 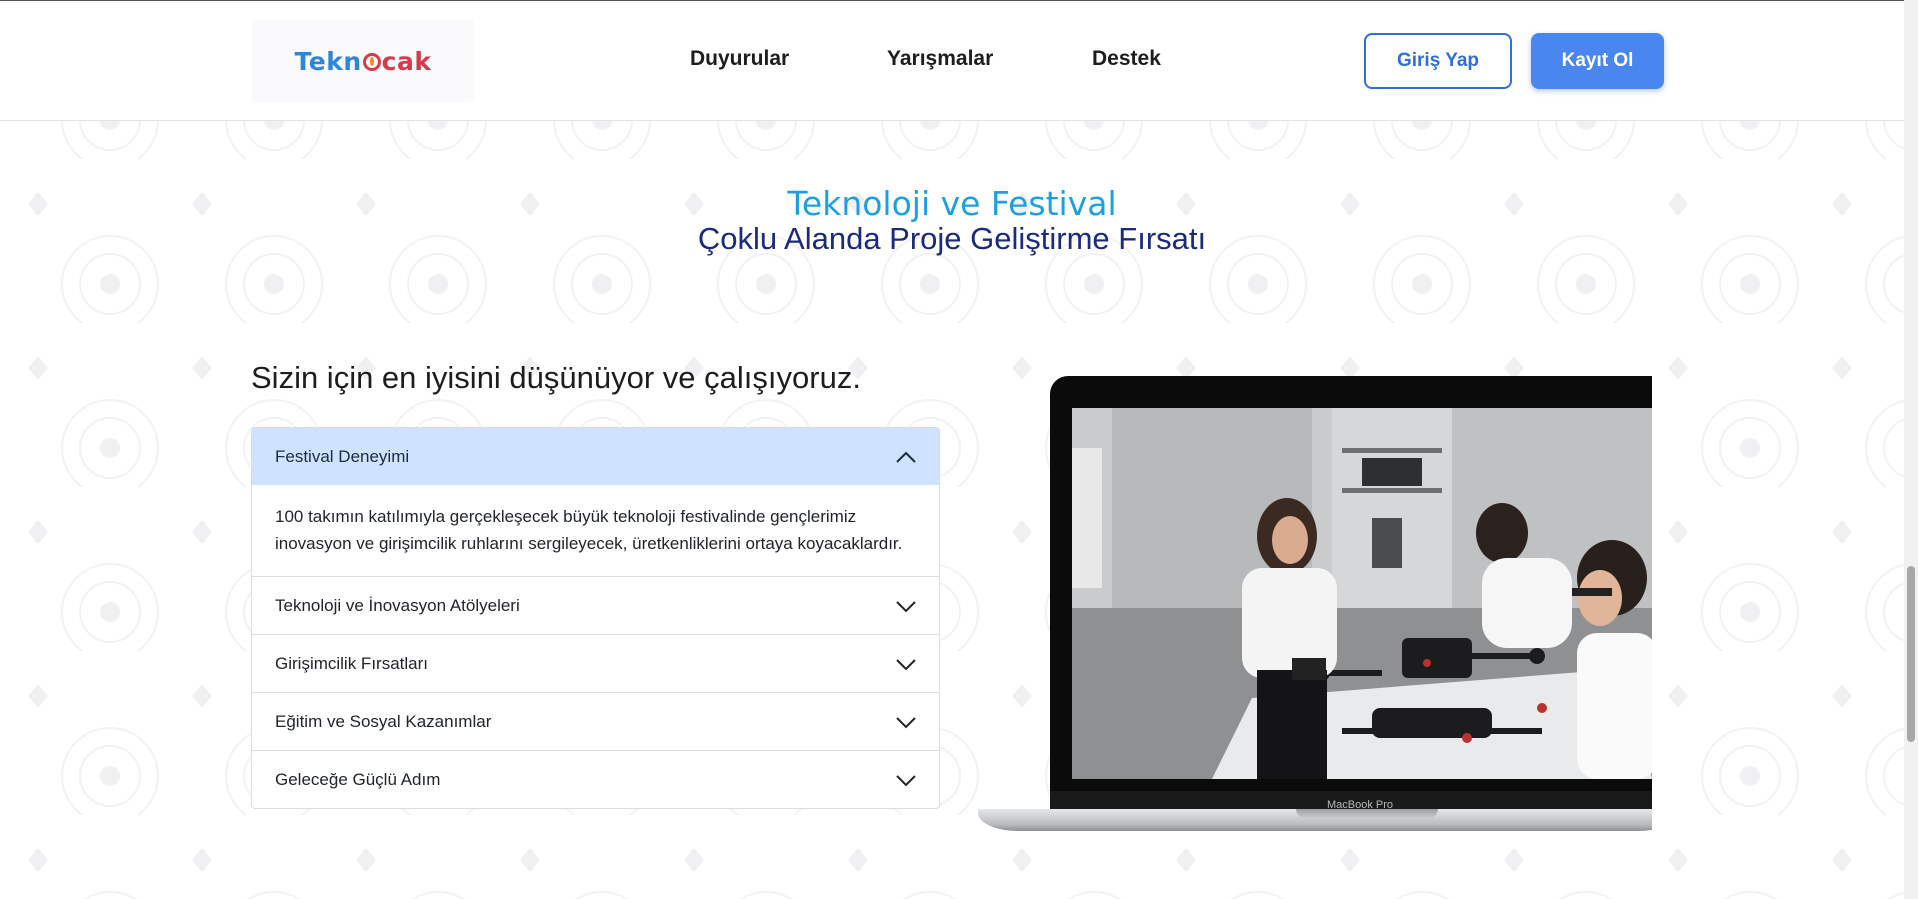 I want to click on logo-text-end: cak, so click(x=406, y=61).